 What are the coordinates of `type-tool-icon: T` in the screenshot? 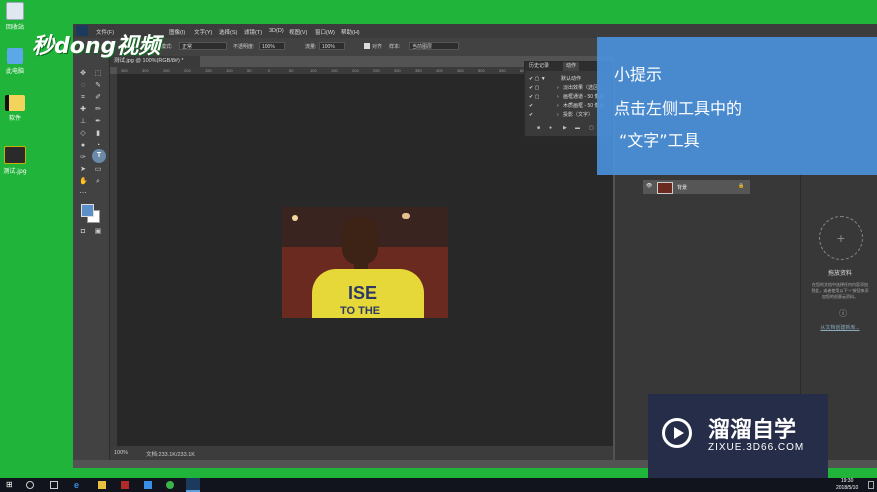 It's located at (99, 156).